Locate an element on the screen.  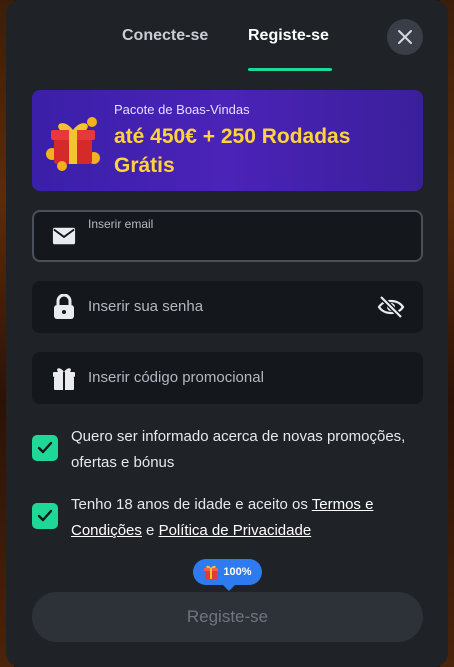
promo-placeholder: Inserir código promocional is located at coordinates (176, 377).